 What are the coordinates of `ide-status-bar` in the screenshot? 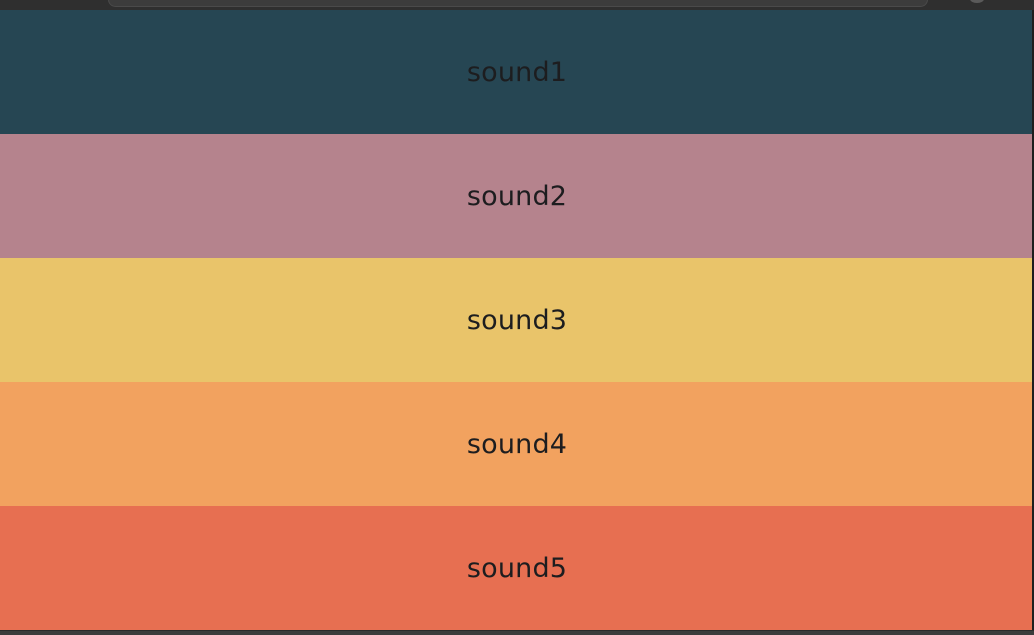 It's located at (517, 632).